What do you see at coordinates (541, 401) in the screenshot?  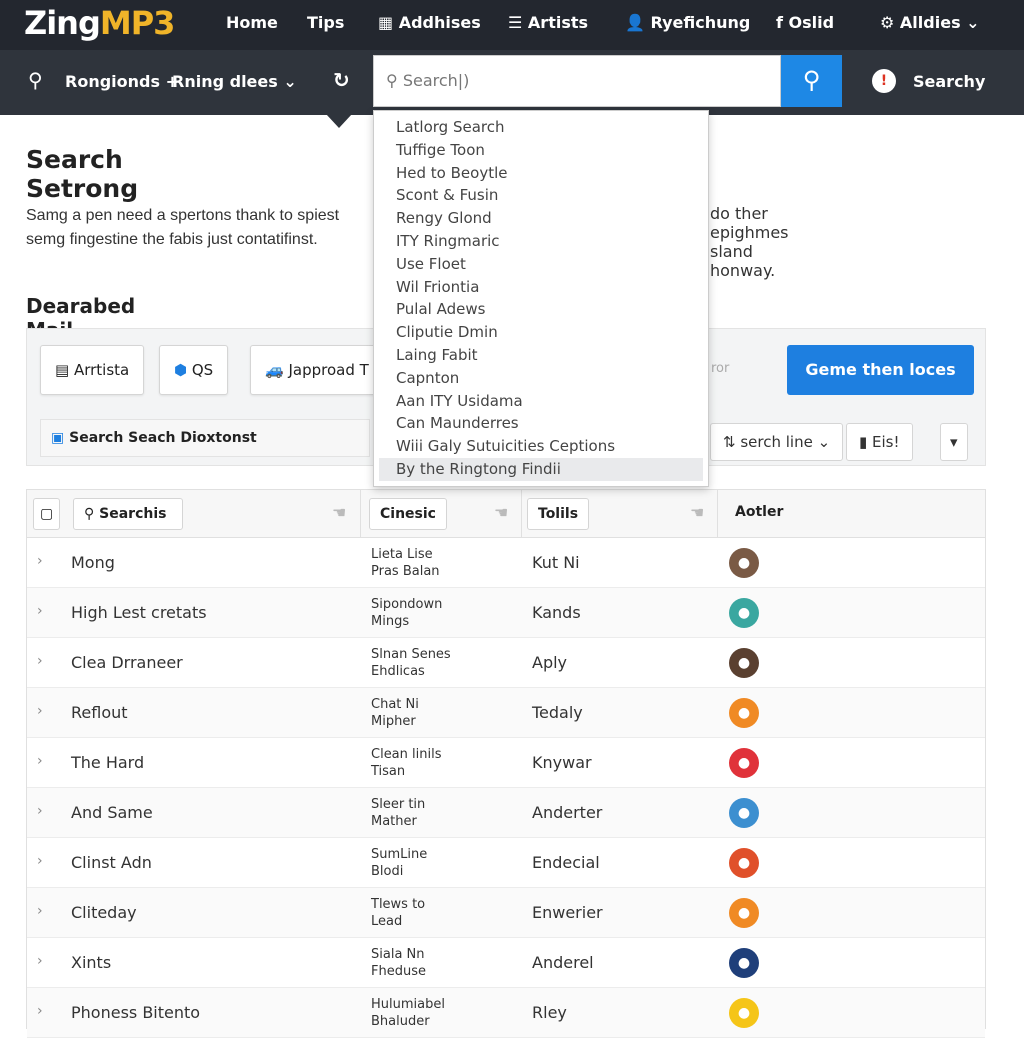 I see `suggestion-item: Aan ITY Usidama` at bounding box center [541, 401].